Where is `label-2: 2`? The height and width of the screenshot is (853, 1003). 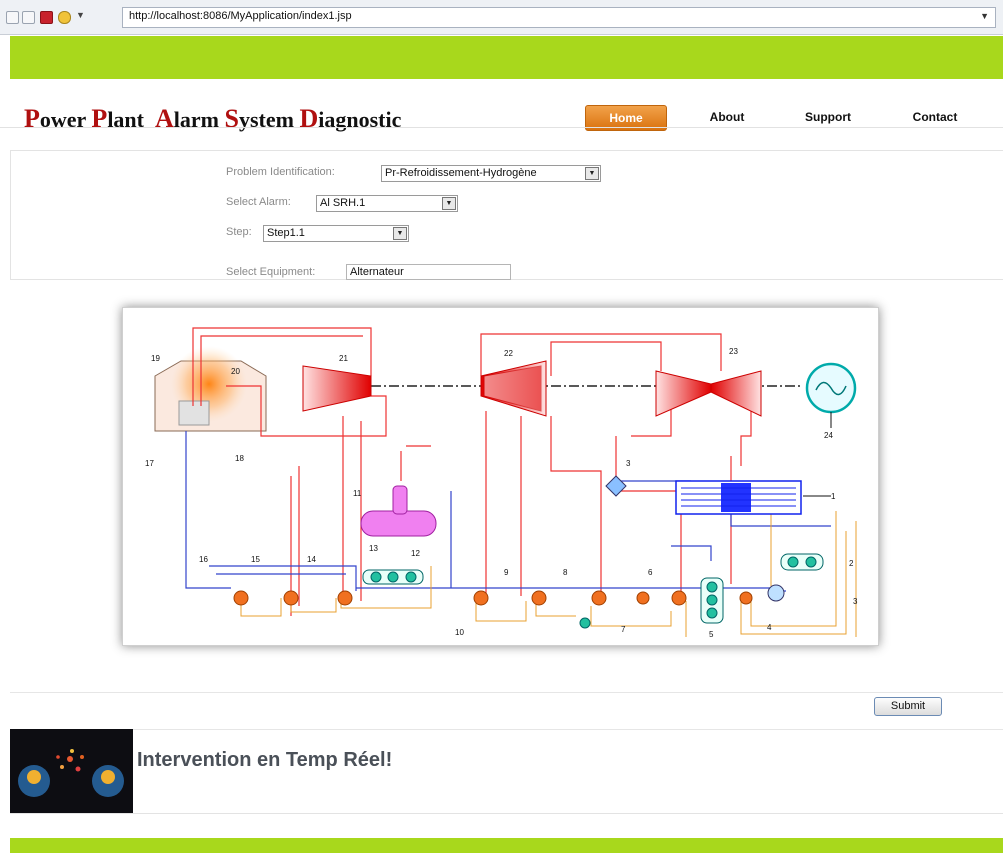 label-2: 2 is located at coordinates (851, 563).